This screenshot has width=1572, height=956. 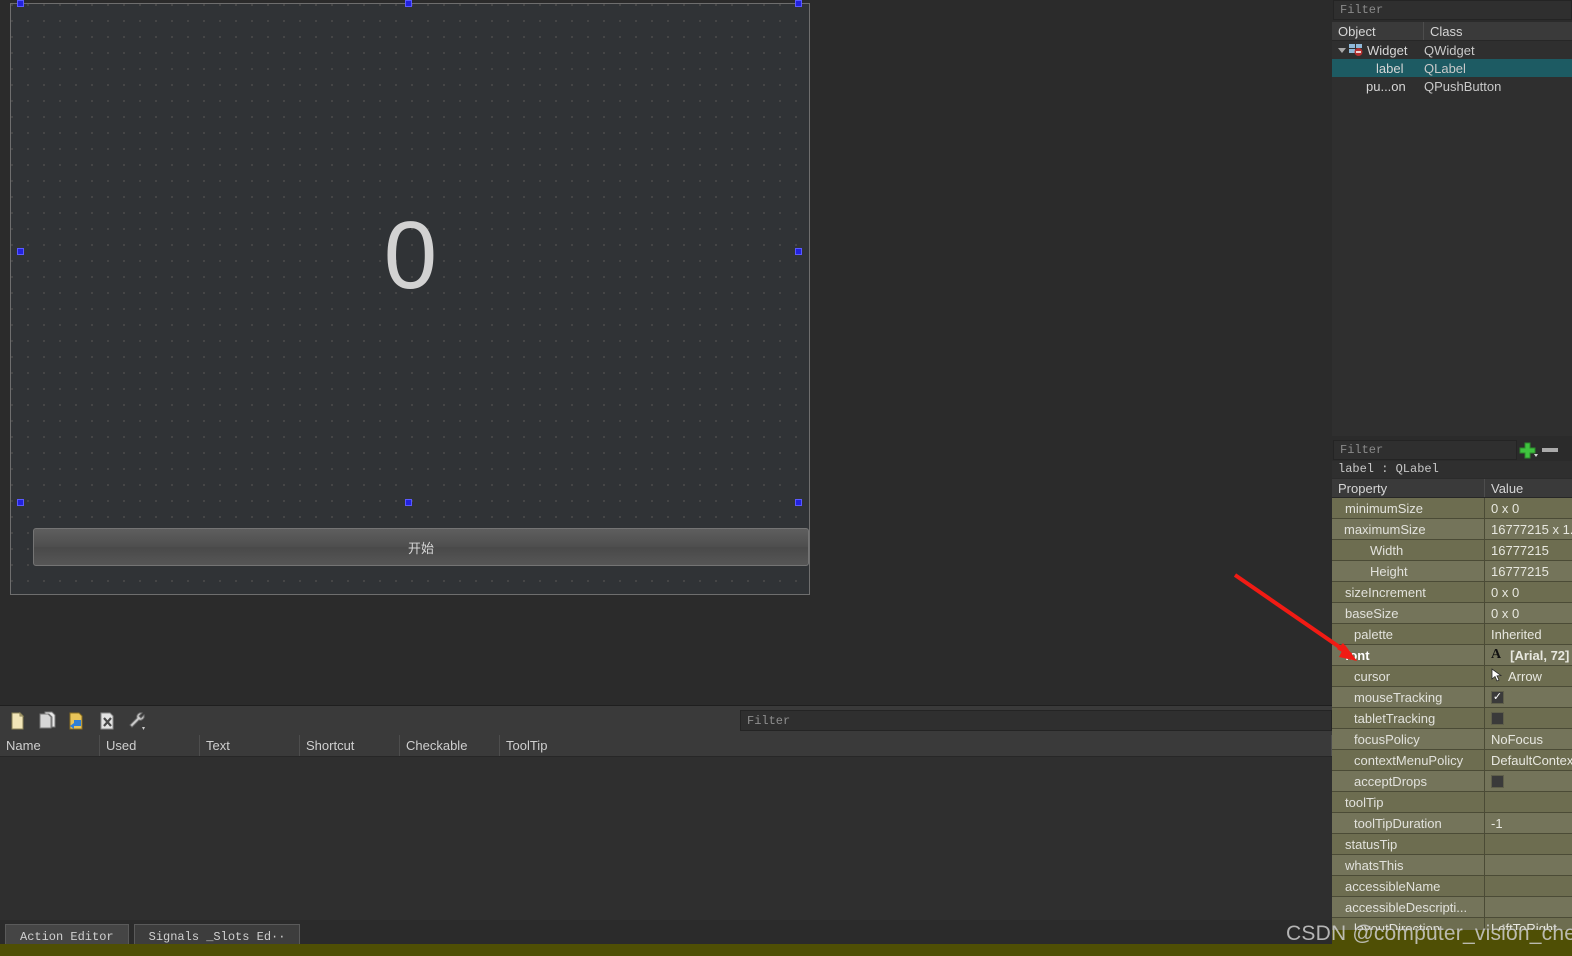 What do you see at coordinates (1528, 823) in the screenshot?
I see `property-value-cell: -1` at bounding box center [1528, 823].